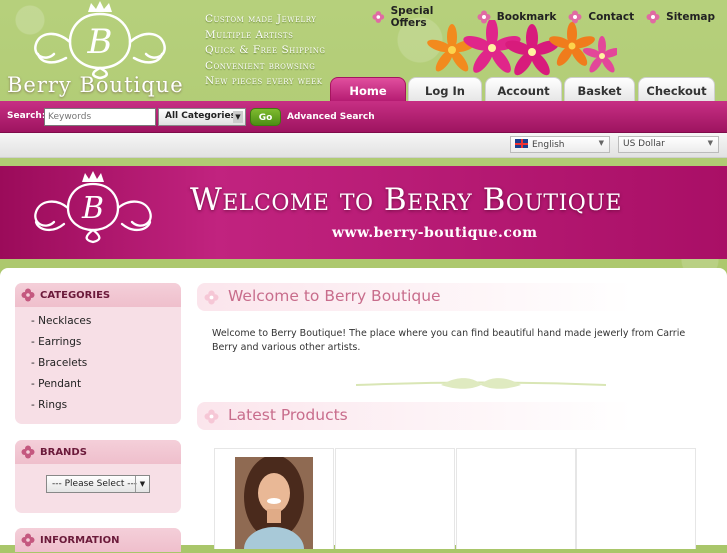  Describe the element at coordinates (98, 342) in the screenshot. I see `category-item-earrings: - Earrings` at that location.